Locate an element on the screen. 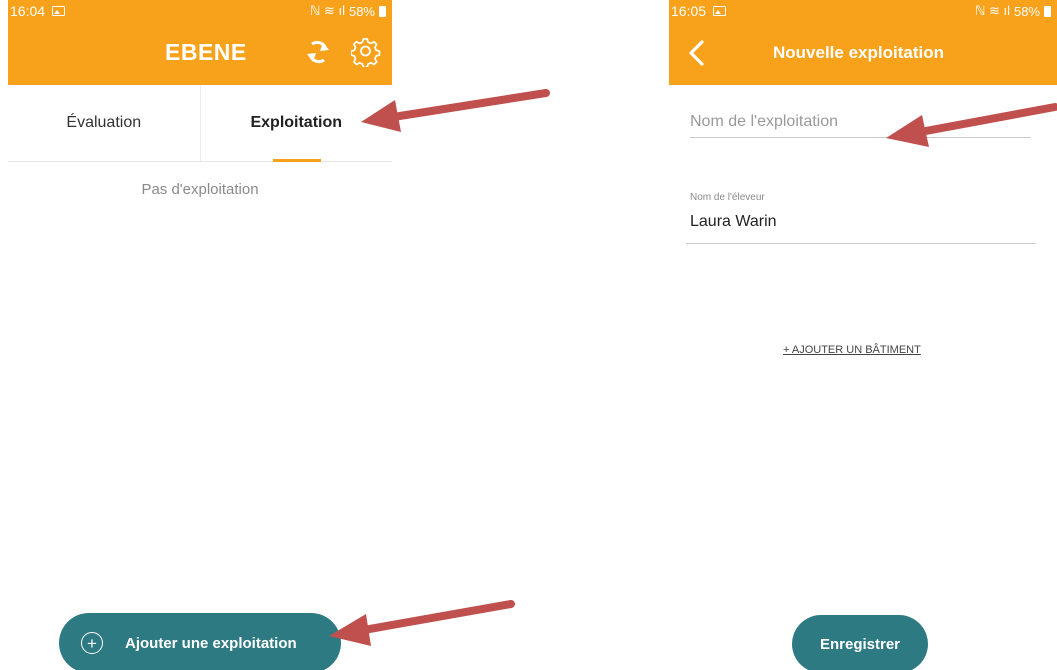  annotation-arrow-fab is located at coordinates (422, 623).